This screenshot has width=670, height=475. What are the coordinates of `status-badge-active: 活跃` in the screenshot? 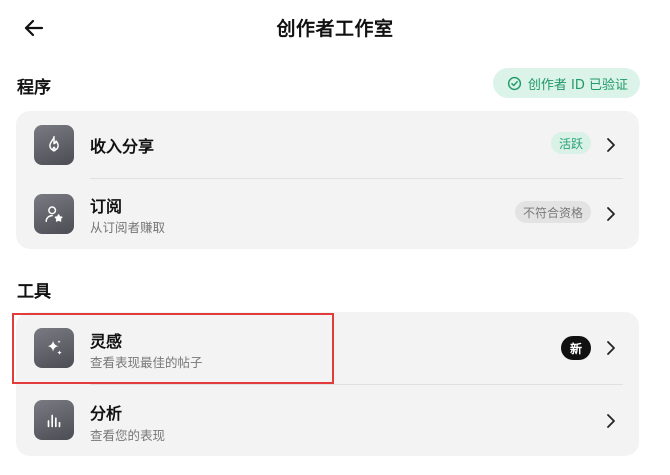 It's located at (570, 143).